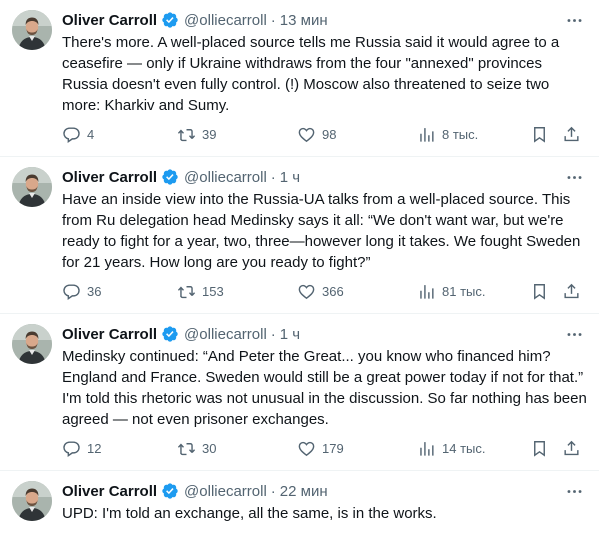 The width and height of the screenshot is (599, 536). I want to click on like-count: 179, so click(333, 448).